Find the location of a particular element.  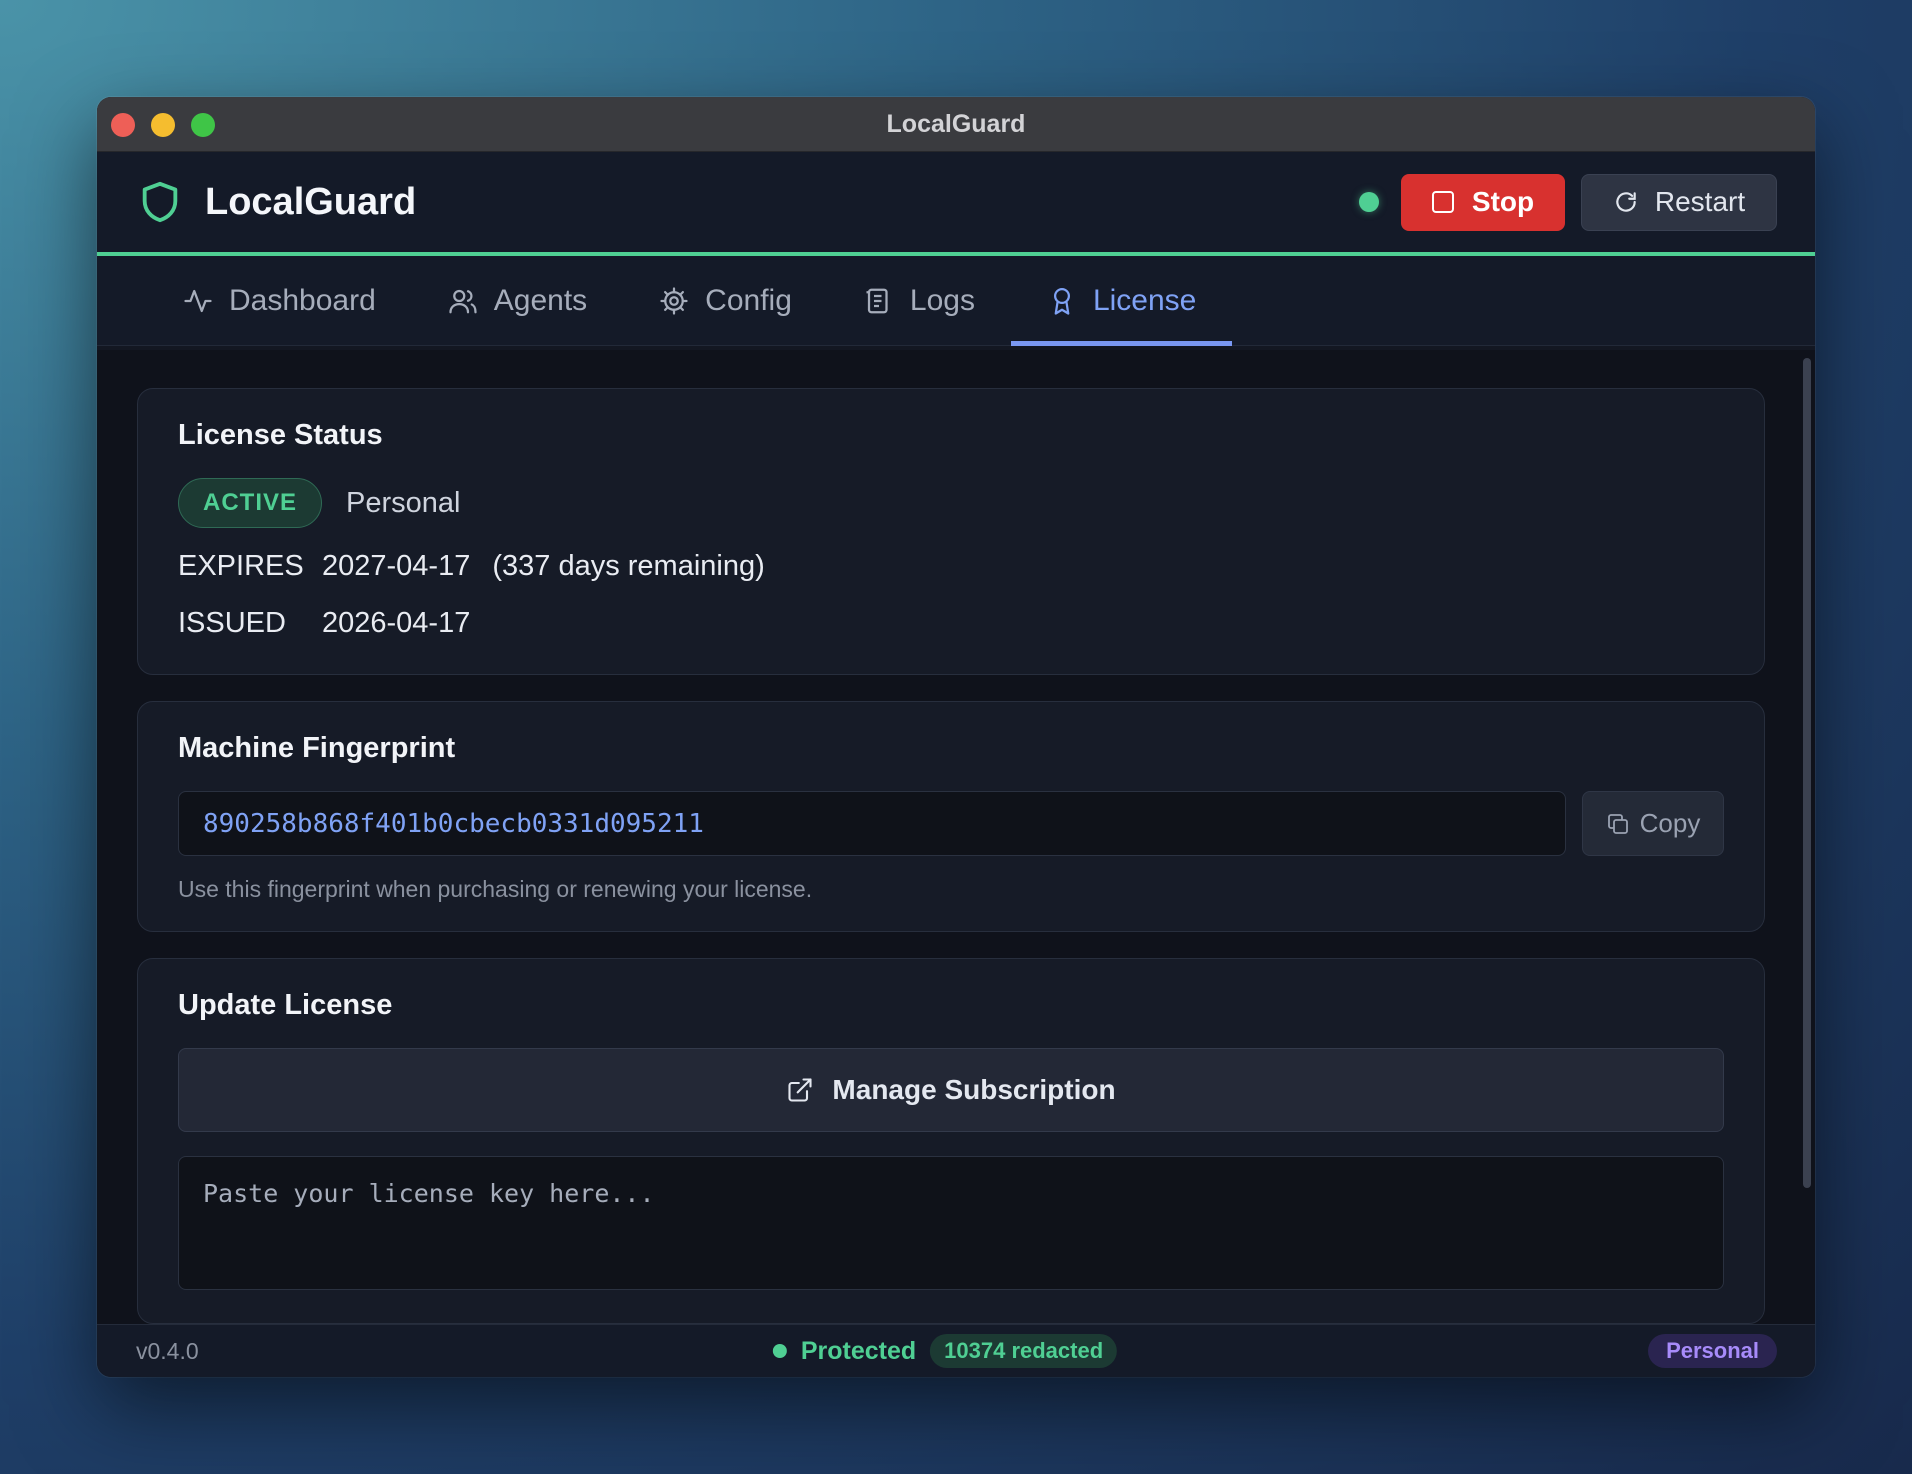

protection-status: Protected 10374 redacted is located at coordinates (945, 1351).